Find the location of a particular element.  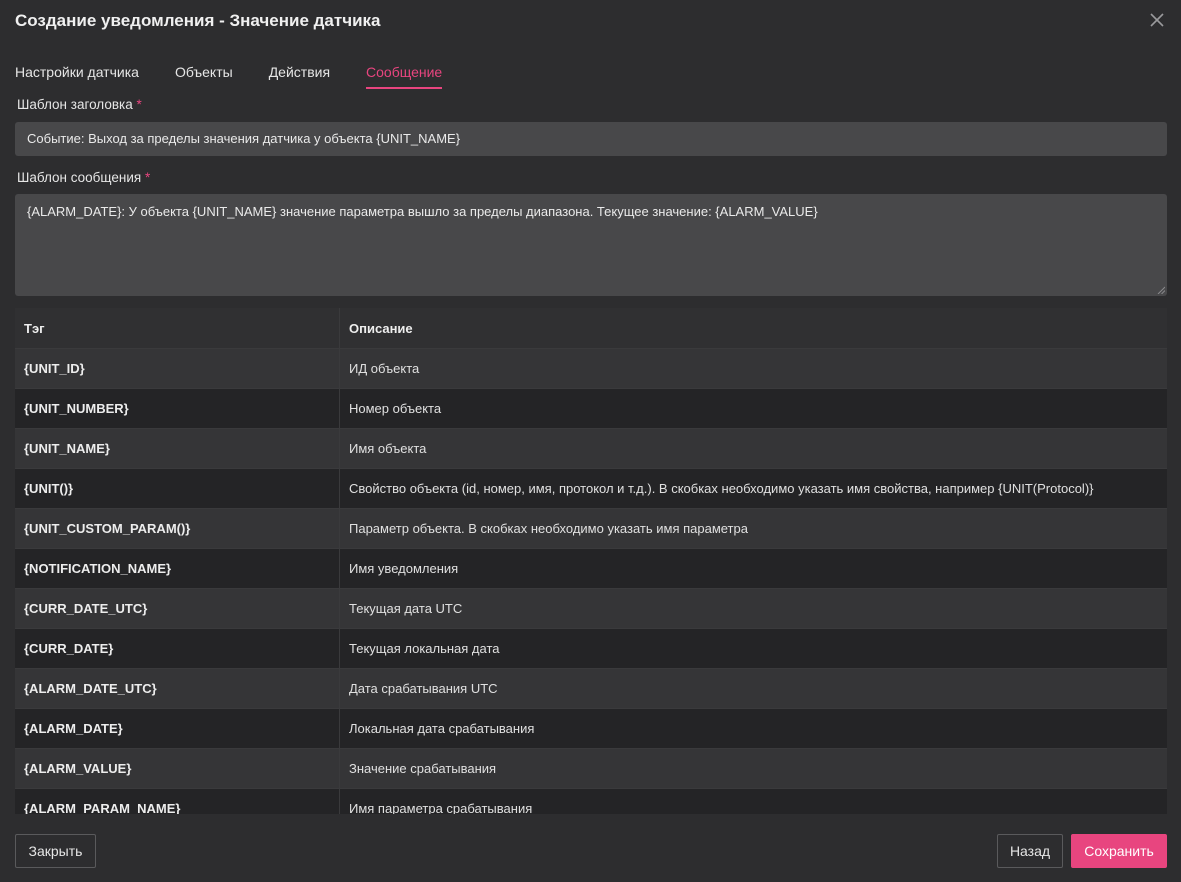

description-cell: Дата срабатывания UTC is located at coordinates (753, 688).